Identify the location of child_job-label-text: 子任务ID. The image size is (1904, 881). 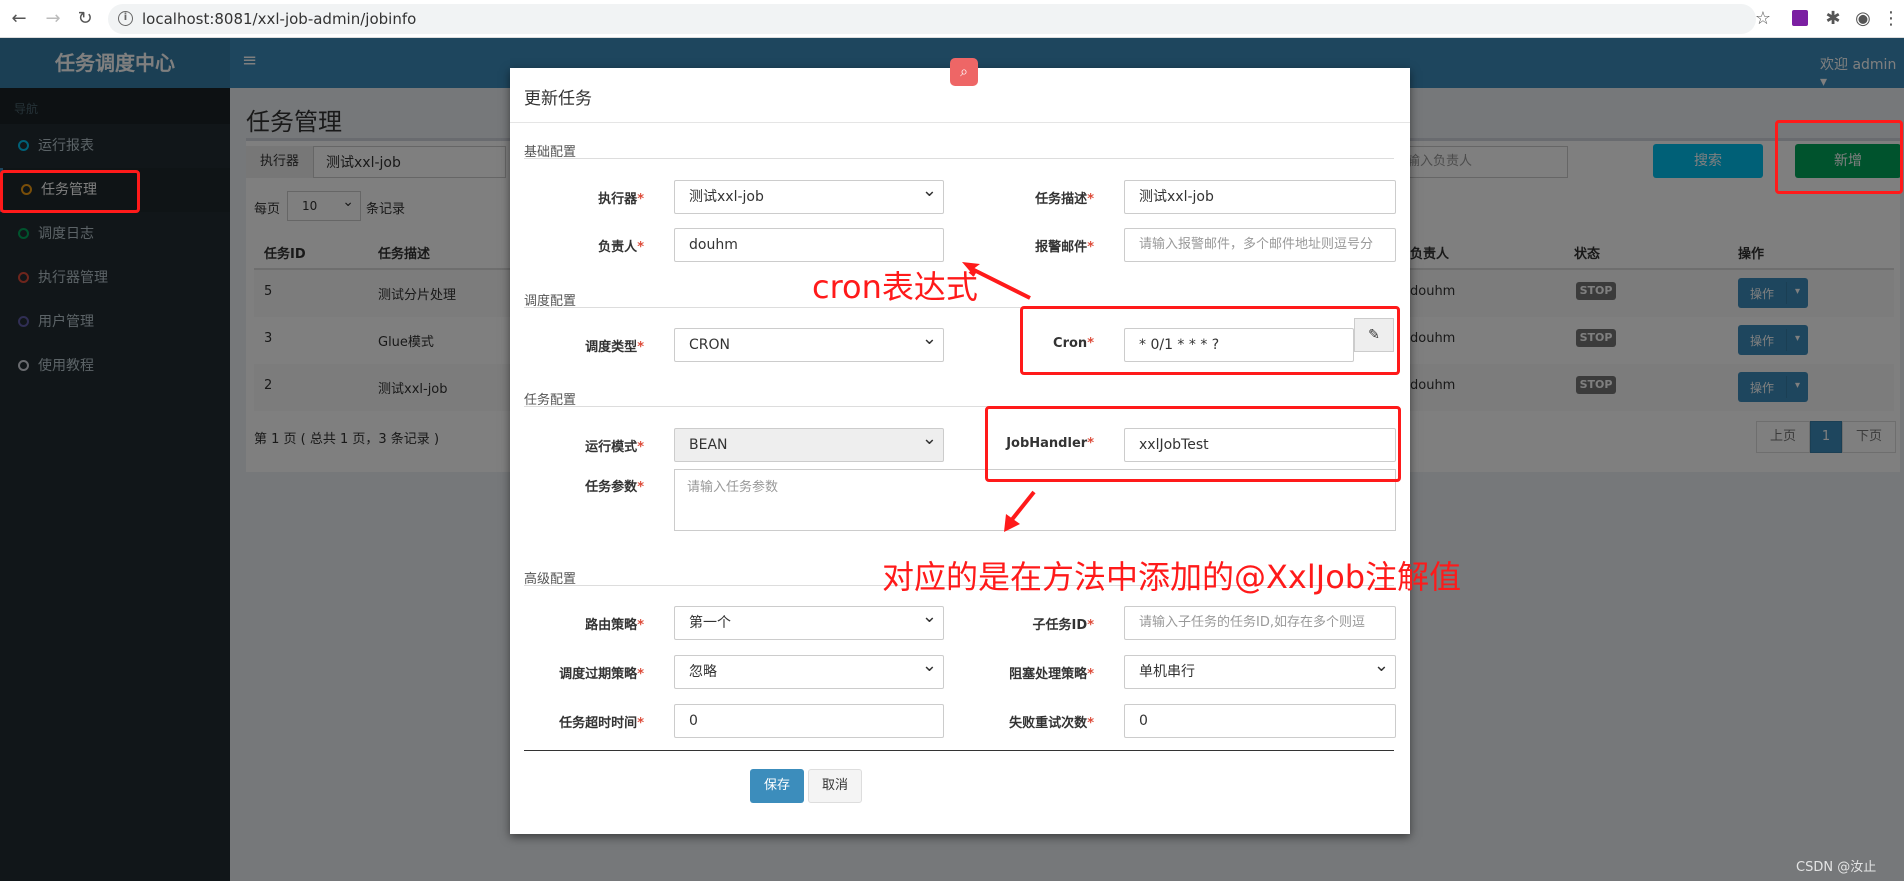
(1060, 625).